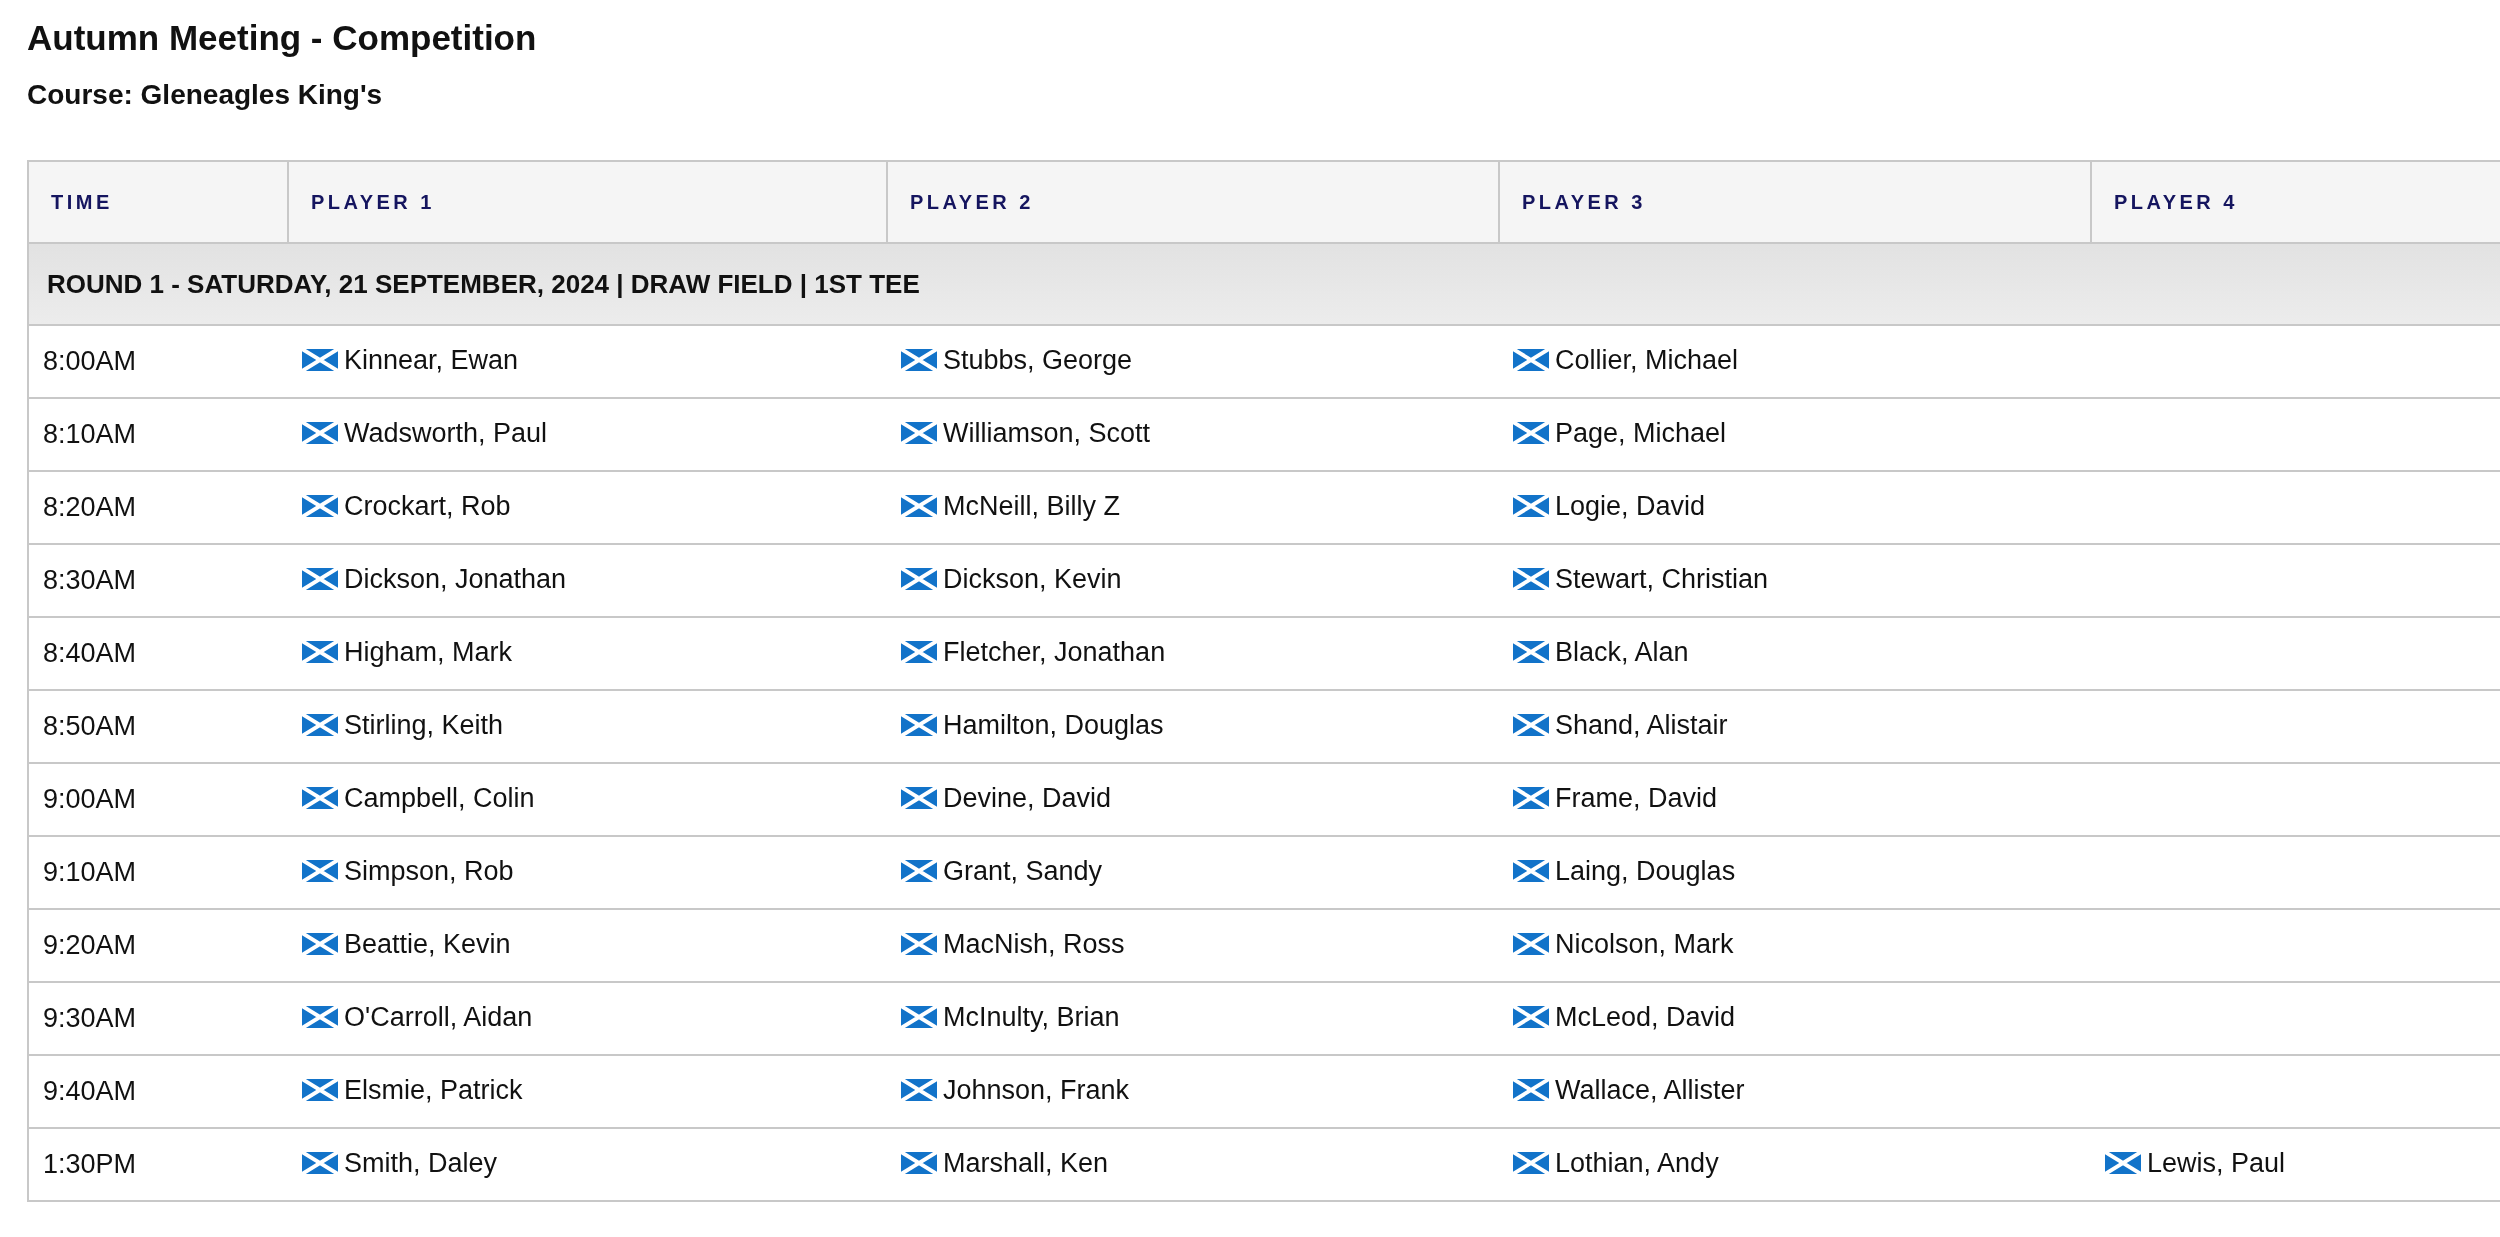 This screenshot has height=1237, width=2500. What do you see at coordinates (1795, 202) in the screenshot?
I see `column-header: PLAYER 3` at bounding box center [1795, 202].